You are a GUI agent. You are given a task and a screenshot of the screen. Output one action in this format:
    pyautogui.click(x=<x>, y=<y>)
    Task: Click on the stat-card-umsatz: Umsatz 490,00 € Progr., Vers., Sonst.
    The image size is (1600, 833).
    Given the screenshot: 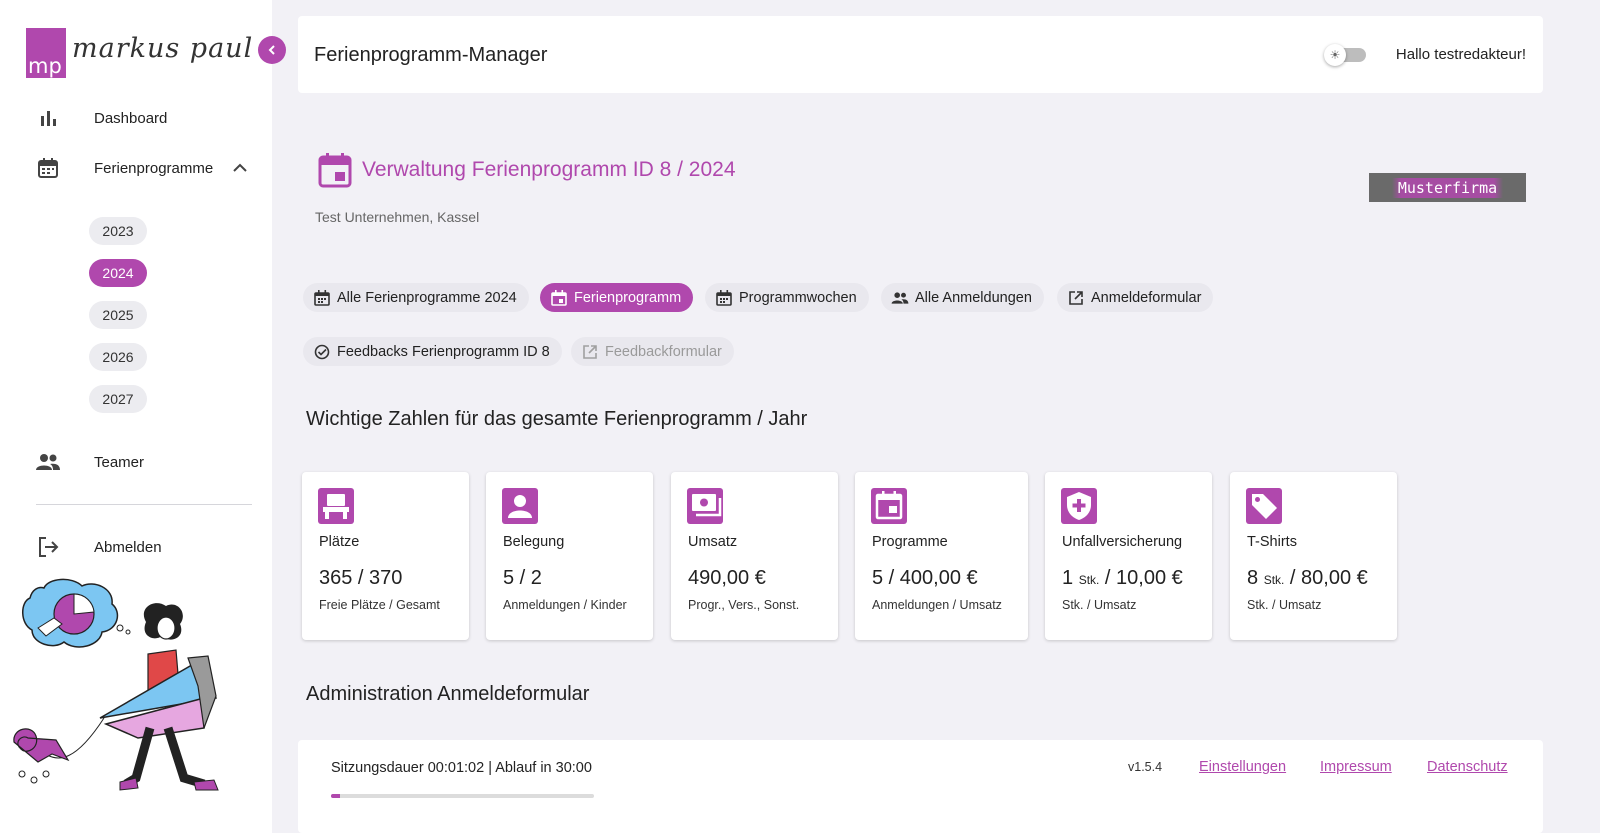 What is the action you would take?
    pyautogui.click(x=754, y=556)
    